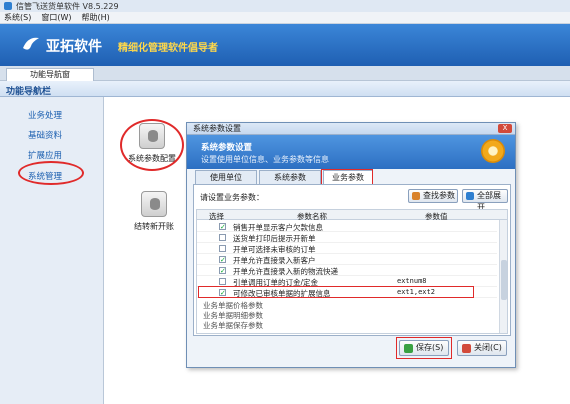  What do you see at coordinates (227, 148) in the screenshot?
I see `dialog-heading: 系统参数设置` at bounding box center [227, 148].